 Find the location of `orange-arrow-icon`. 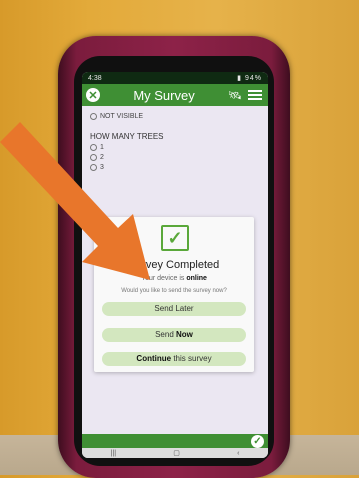

orange-arrow-icon is located at coordinates (75, 201).